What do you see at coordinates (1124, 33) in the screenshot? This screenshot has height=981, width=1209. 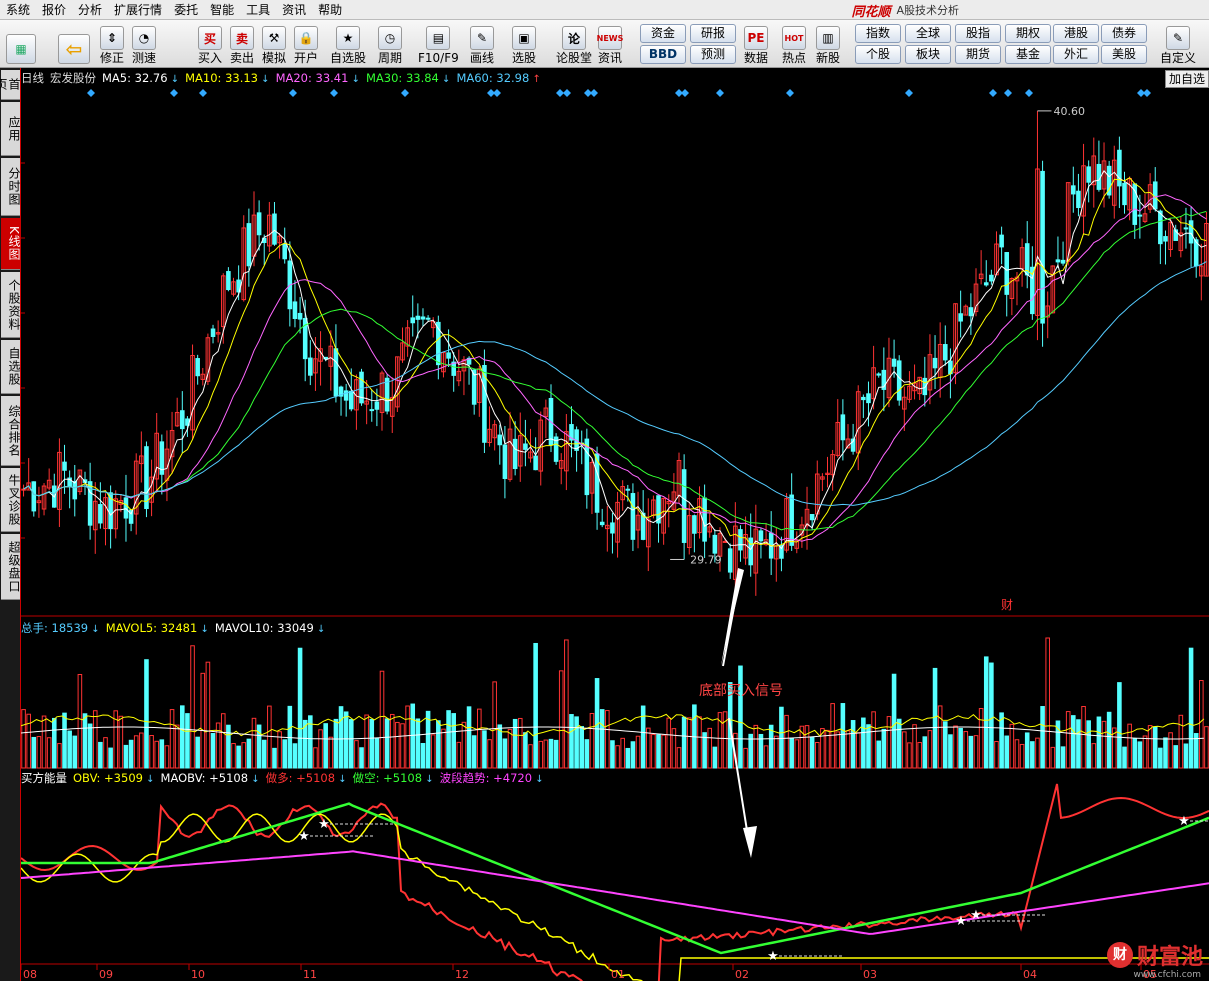 I see `quick-button-9: 债券` at bounding box center [1124, 33].